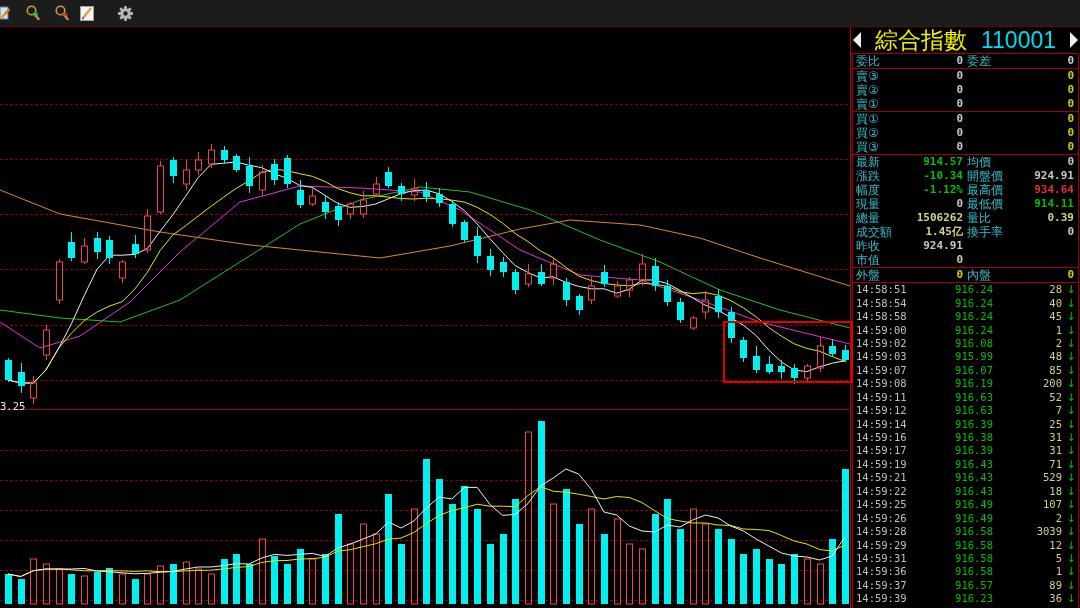 Image resolution: width=1080 pixels, height=608 pixels. I want to click on quote-value: 914.11, so click(1054, 204).